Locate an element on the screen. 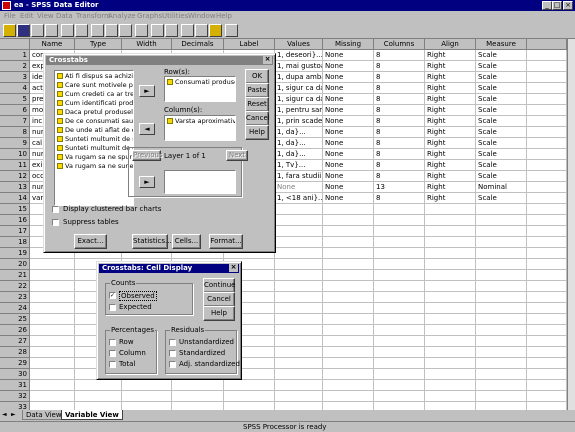 The height and width of the screenshot is (432, 575). find-icon is located at coordinates (141, 30).